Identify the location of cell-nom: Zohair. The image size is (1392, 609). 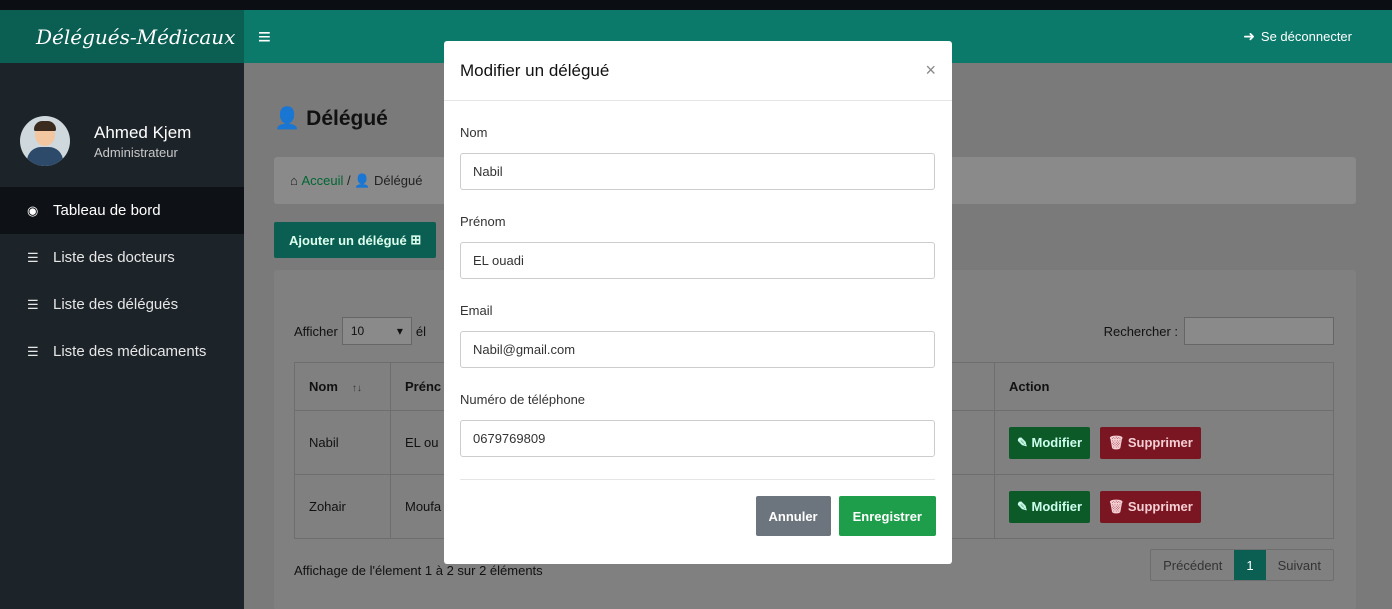
(342, 506).